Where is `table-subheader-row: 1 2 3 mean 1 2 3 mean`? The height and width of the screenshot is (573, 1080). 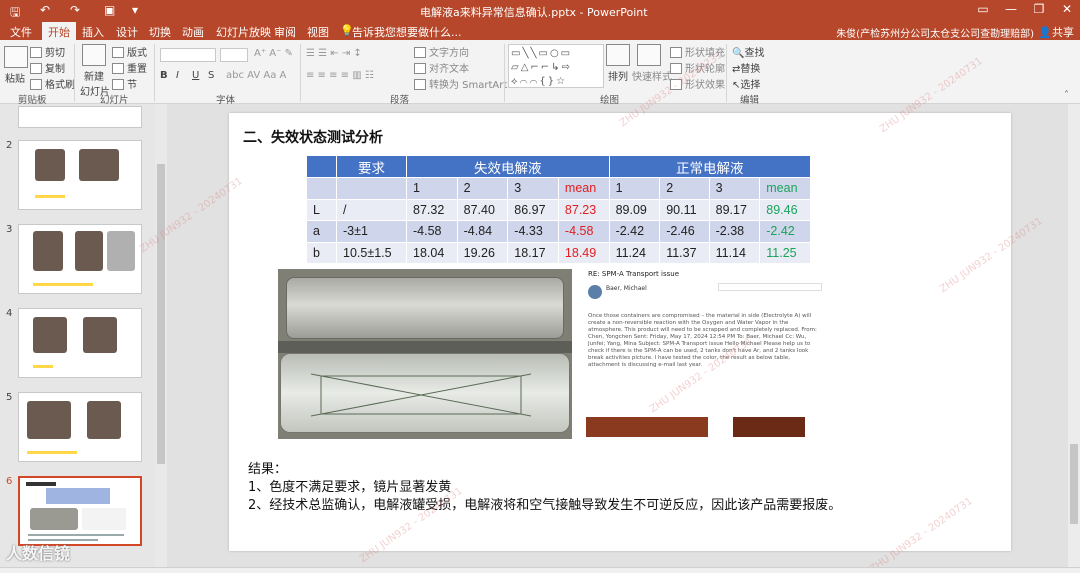
table-subheader-row: 1 2 3 mean 1 2 3 mean is located at coordinates (558, 188).